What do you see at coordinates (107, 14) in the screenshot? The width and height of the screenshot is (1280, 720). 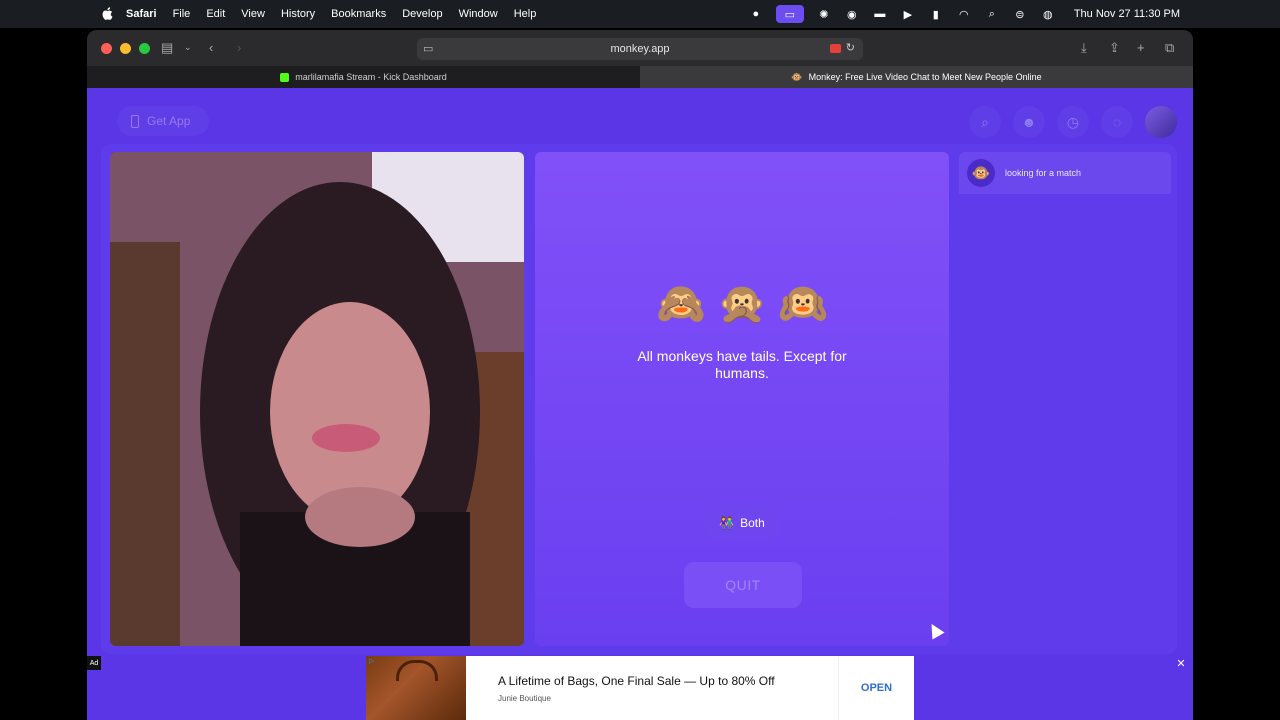 I see `apple-menu-icon` at bounding box center [107, 14].